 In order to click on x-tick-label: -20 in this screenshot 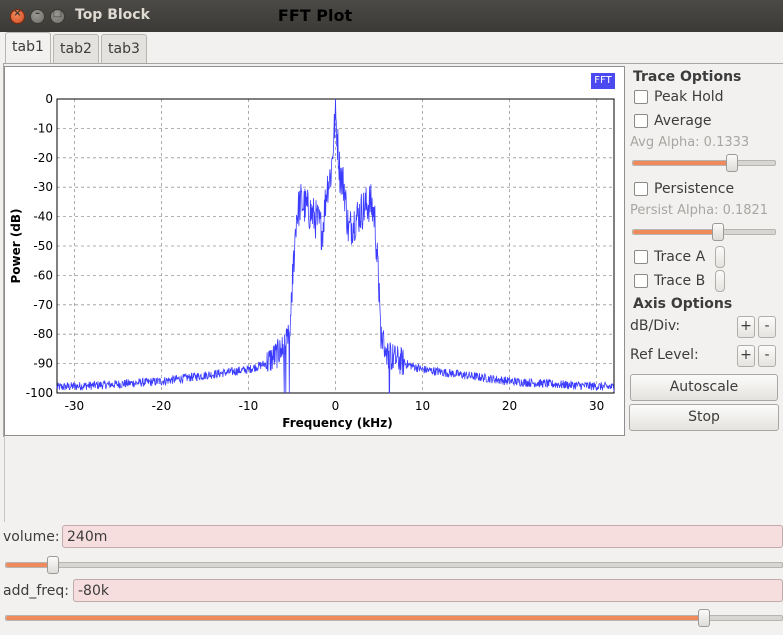, I will do `click(162, 406)`.